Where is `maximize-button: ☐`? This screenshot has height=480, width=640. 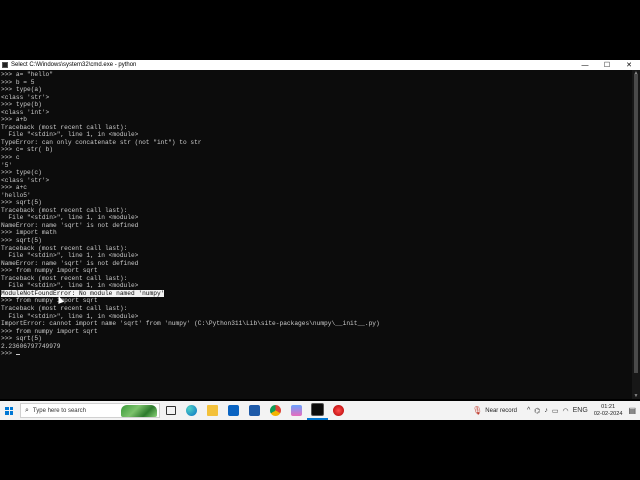
maximize-button: ☐ is located at coordinates (607, 65).